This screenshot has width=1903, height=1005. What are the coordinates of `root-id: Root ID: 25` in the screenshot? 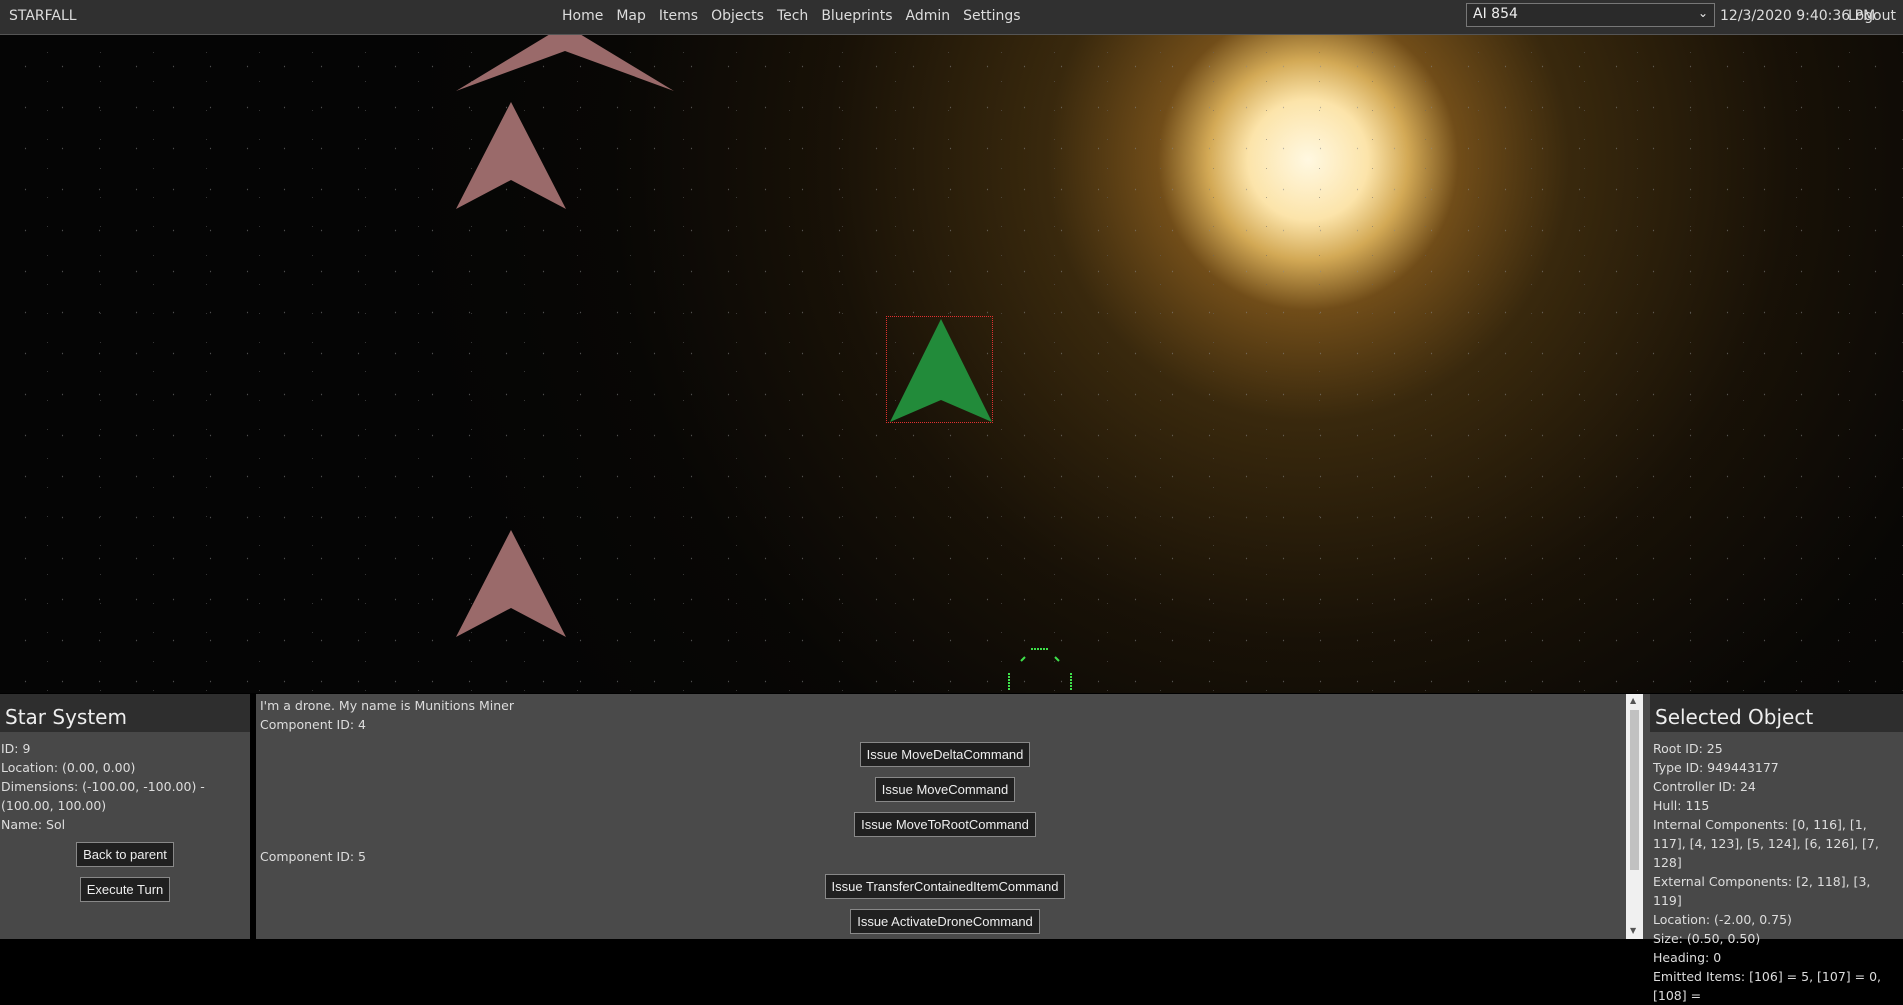 It's located at (1688, 748).